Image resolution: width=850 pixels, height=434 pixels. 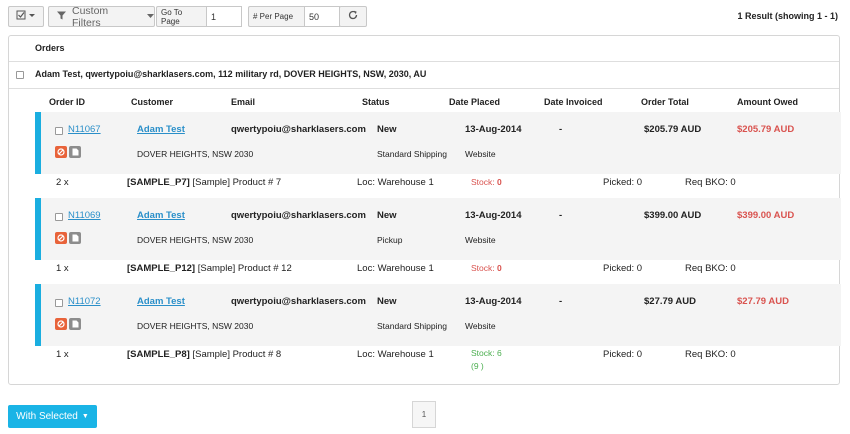 What do you see at coordinates (424, 414) in the screenshot?
I see `pagination-page: 1` at bounding box center [424, 414].